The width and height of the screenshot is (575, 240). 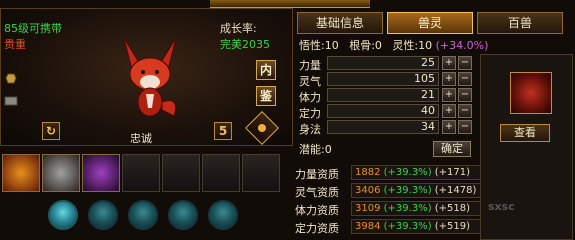 I want to click on rotate-left-button: ↻, so click(x=51, y=131).